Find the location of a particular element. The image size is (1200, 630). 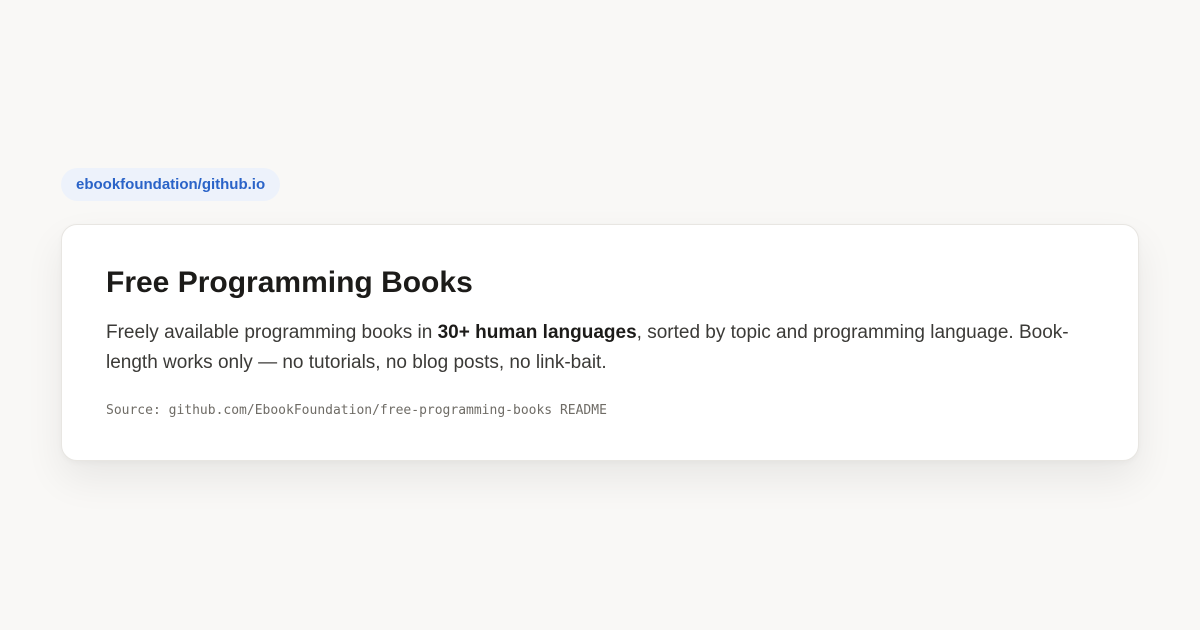

repo-badge: ebookfoundation/github.io is located at coordinates (171, 184).